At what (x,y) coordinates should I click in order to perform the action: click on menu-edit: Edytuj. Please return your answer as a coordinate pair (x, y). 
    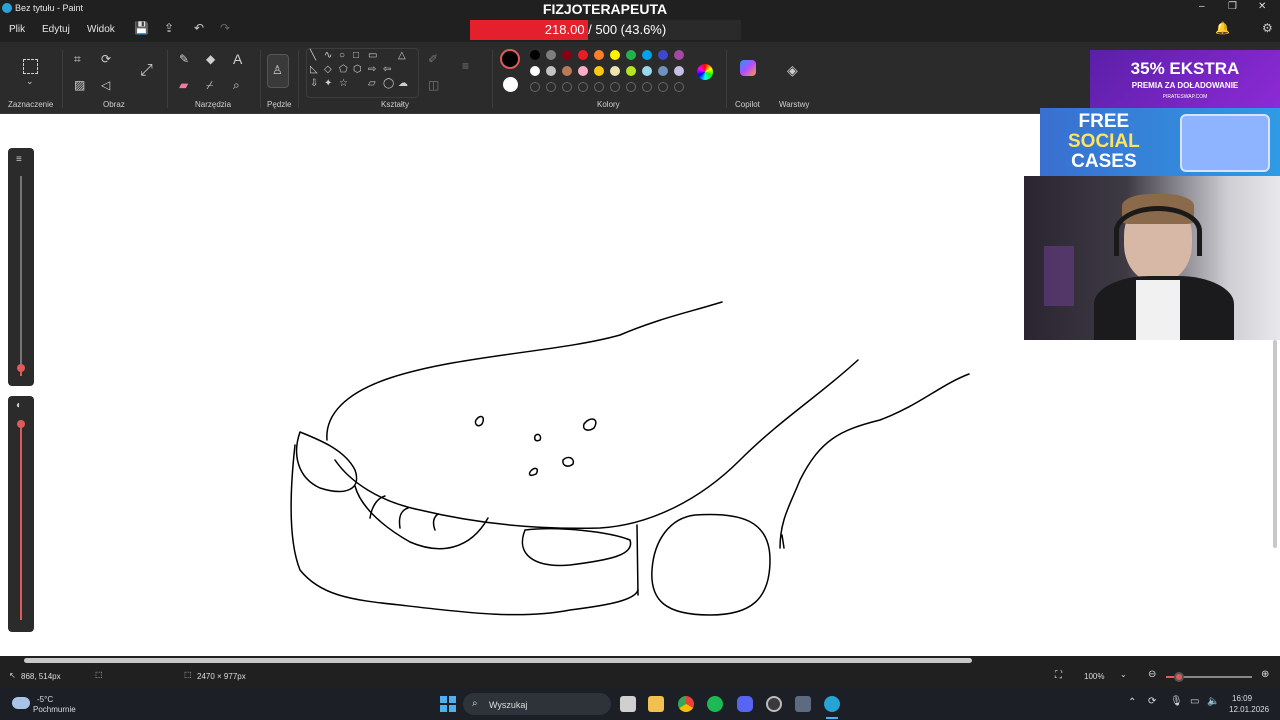
    Looking at the image, I should click on (56, 29).